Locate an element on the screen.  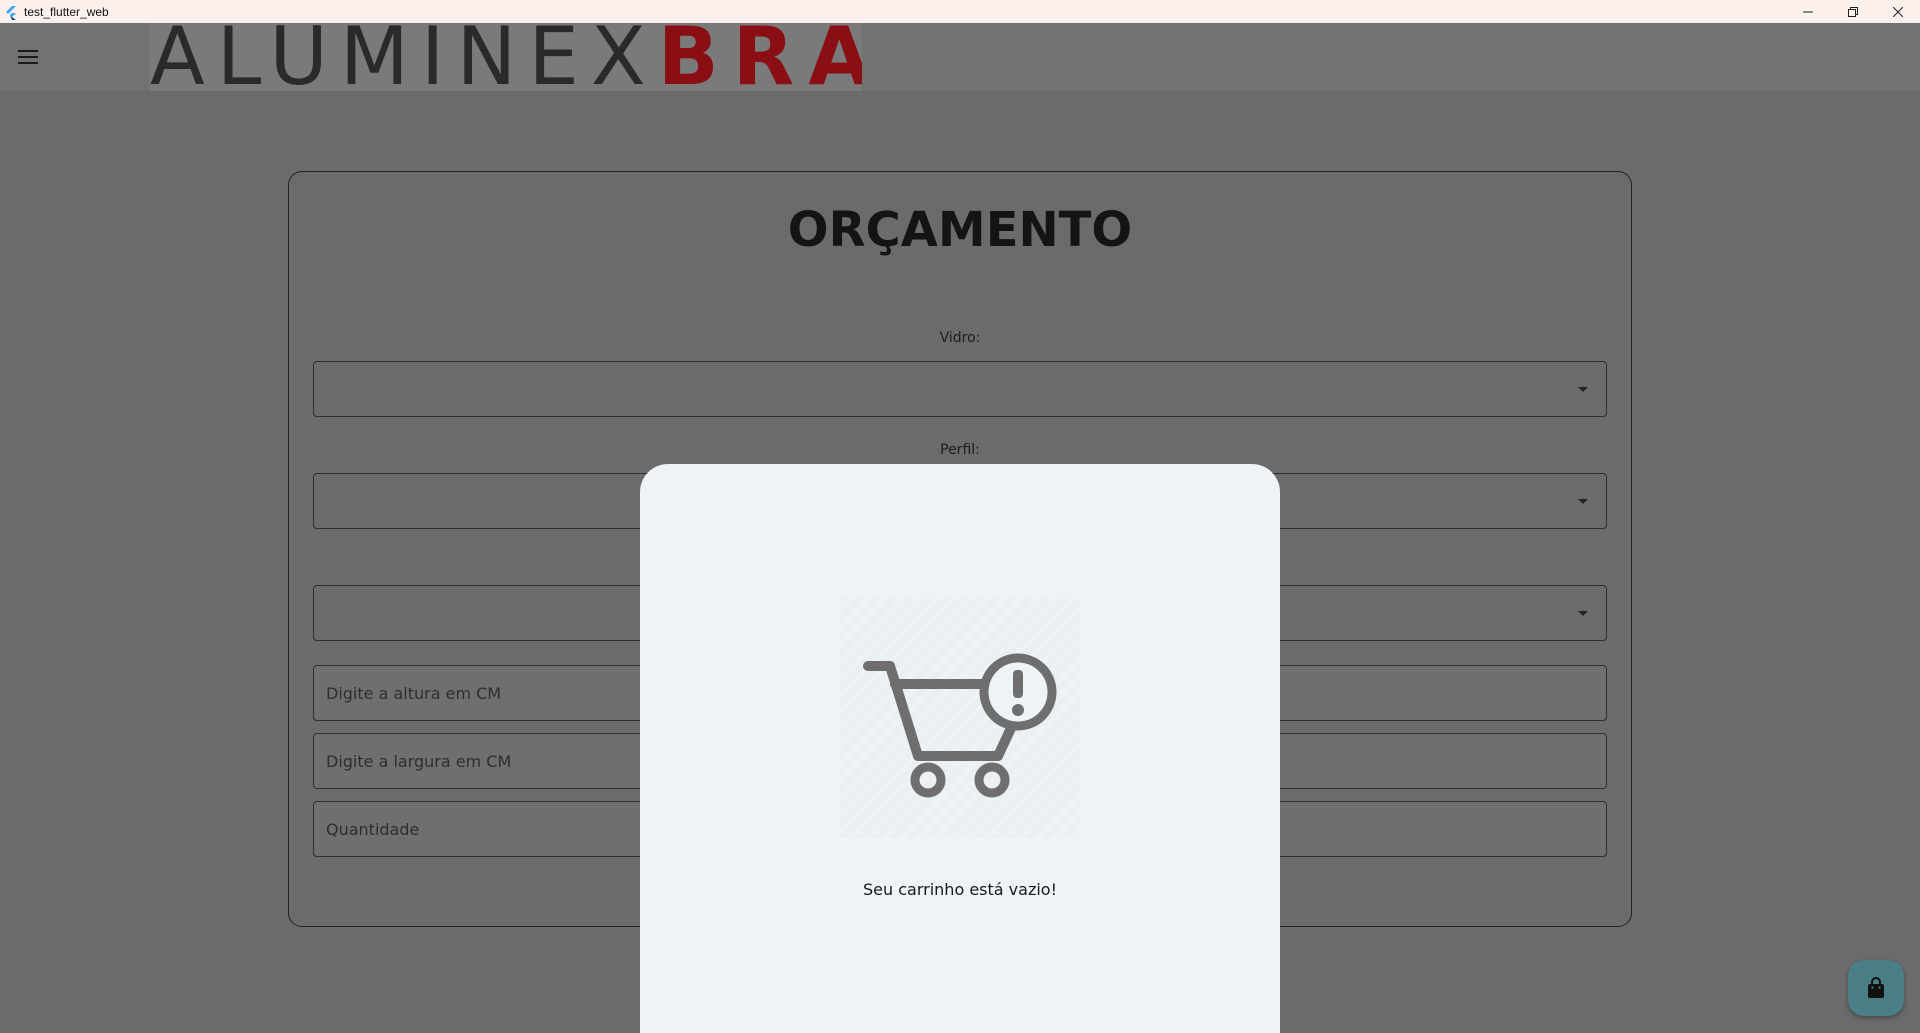
empty-cart-illustration is located at coordinates (960, 718).